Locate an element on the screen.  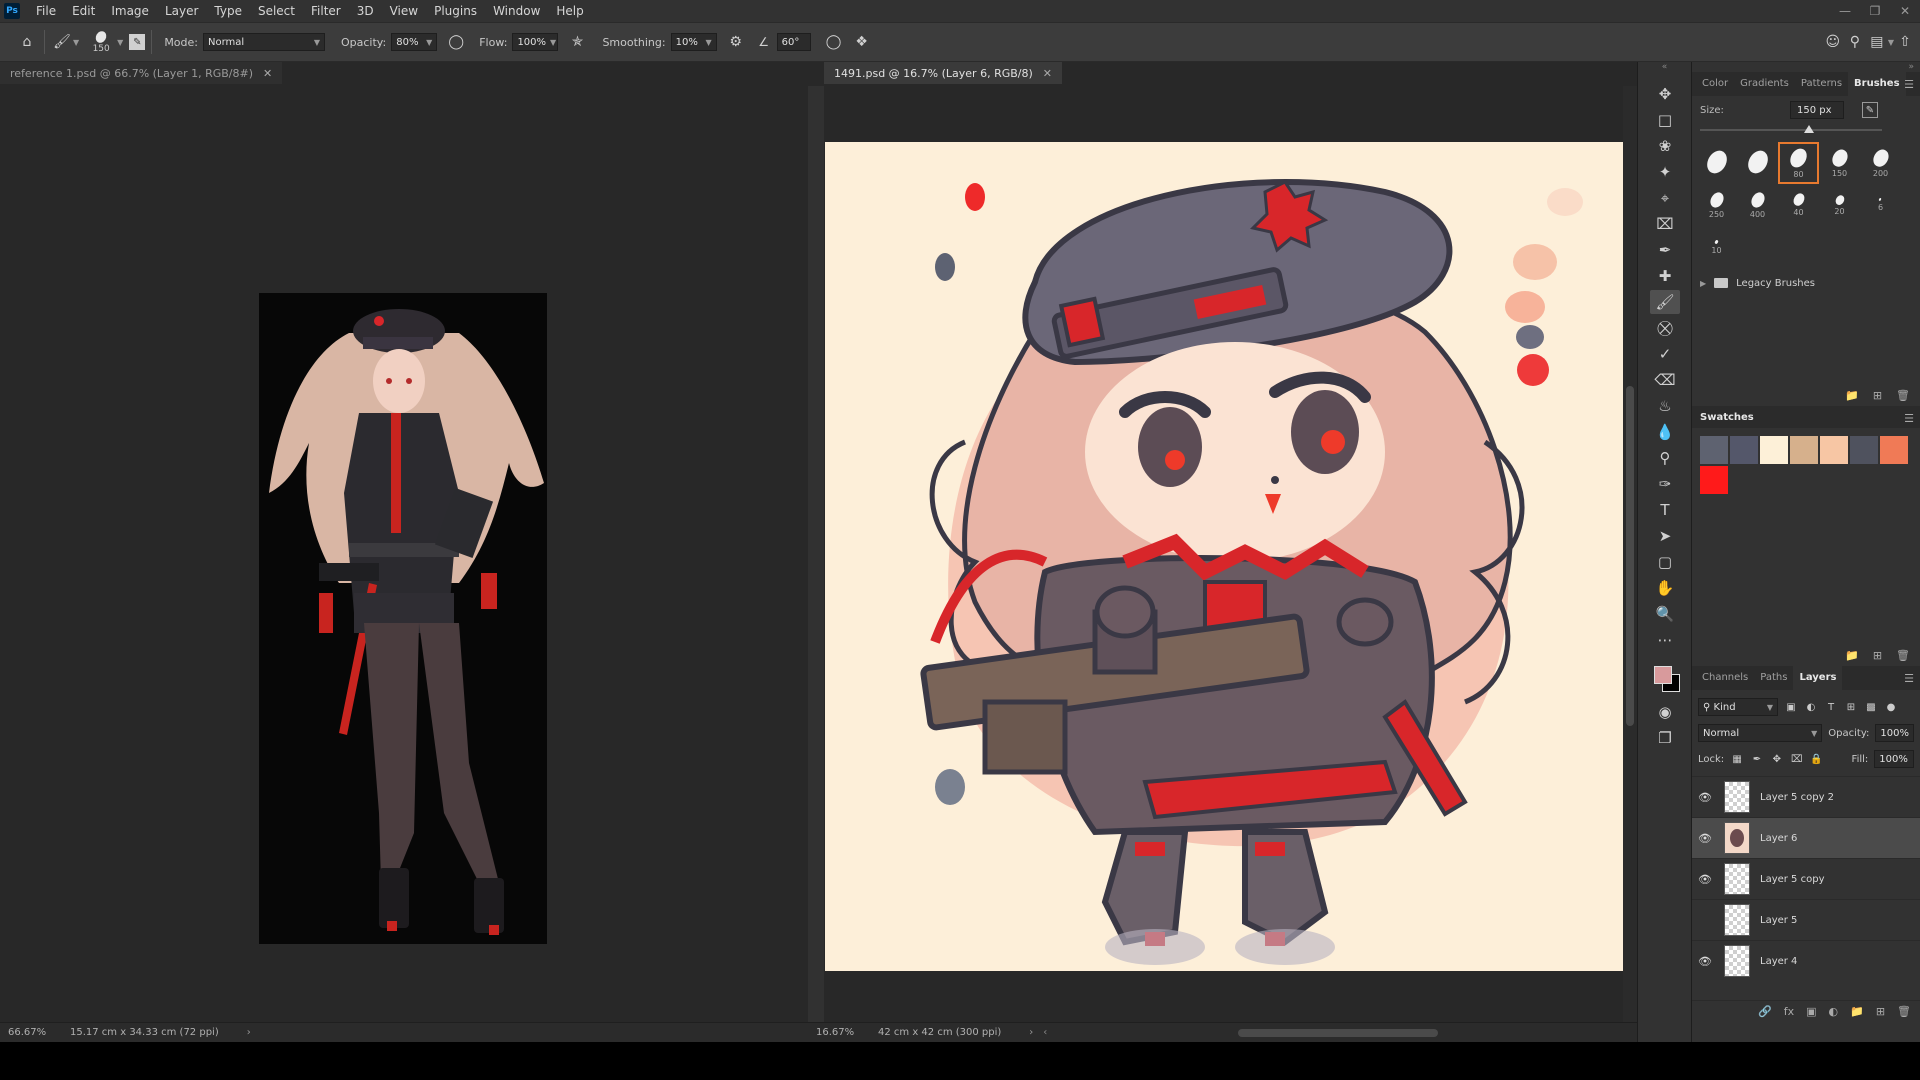
slider-knob is located at coordinates (1809, 129).